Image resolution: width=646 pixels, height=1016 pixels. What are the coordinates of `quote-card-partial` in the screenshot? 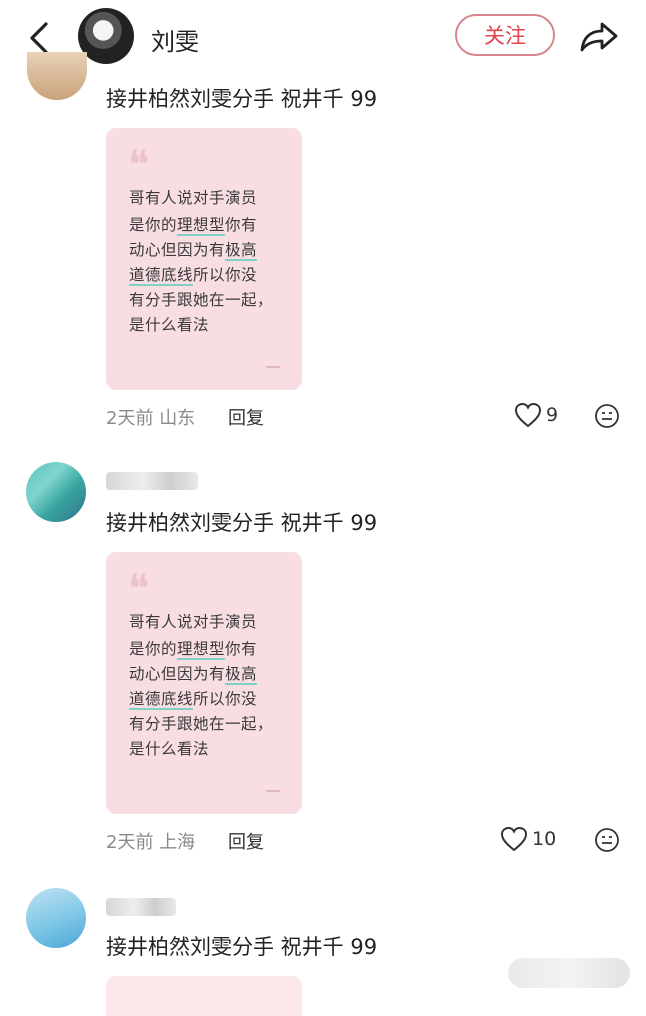 It's located at (204, 996).